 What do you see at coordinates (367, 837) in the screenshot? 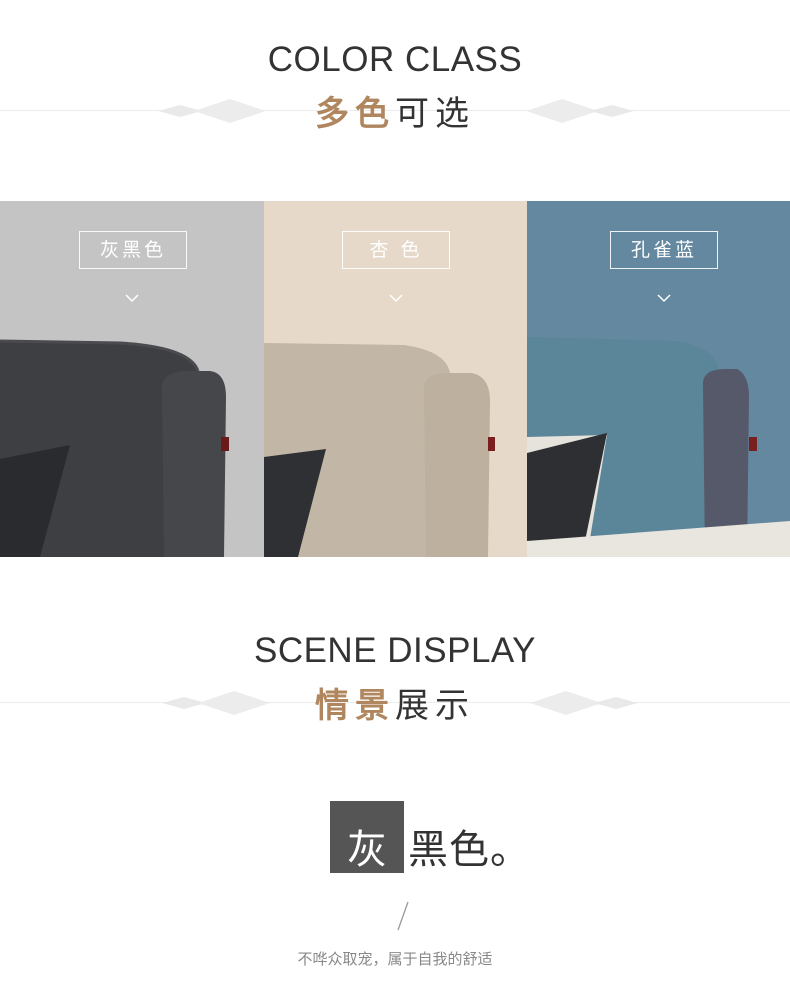
I see `scene-boxed-char: 灰` at bounding box center [367, 837].